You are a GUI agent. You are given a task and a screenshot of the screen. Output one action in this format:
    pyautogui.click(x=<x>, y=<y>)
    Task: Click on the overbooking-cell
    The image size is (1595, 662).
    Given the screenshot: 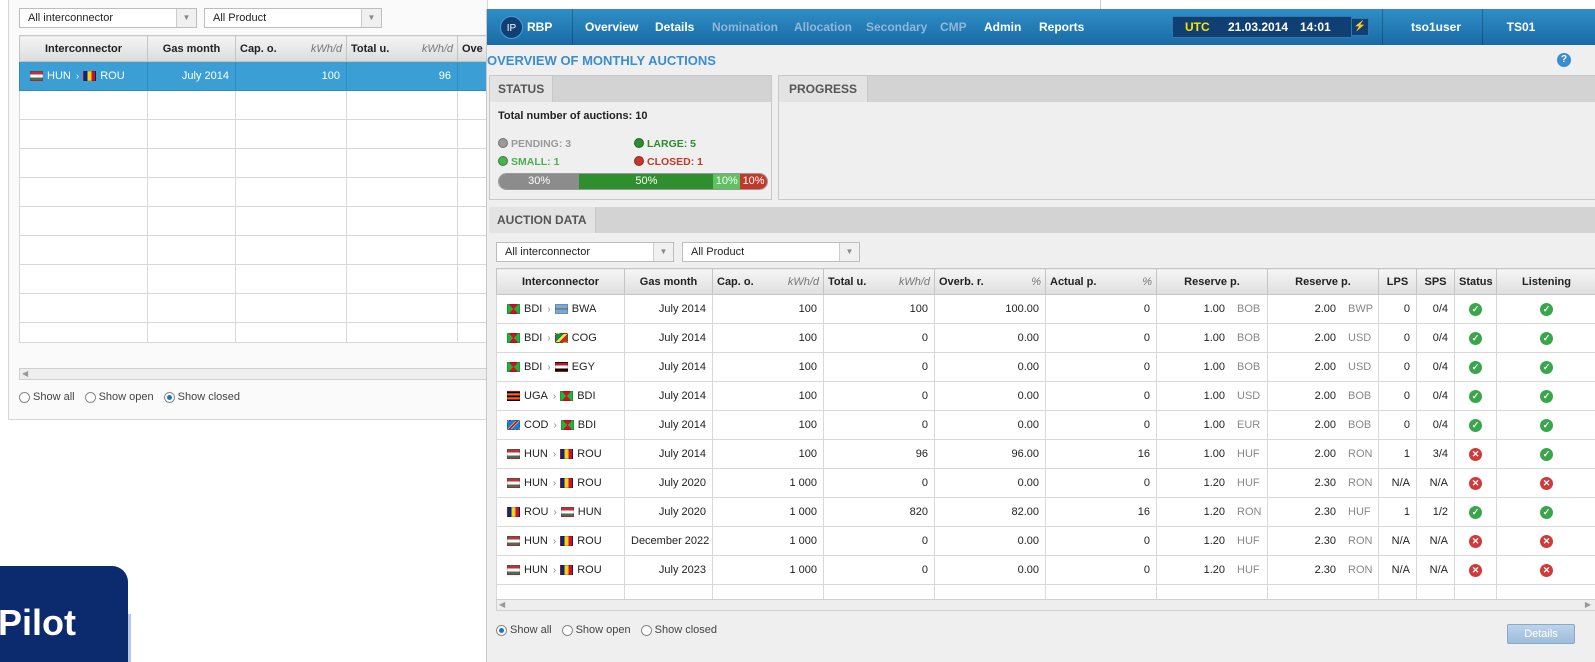 What is the action you would take?
    pyautogui.click(x=473, y=76)
    